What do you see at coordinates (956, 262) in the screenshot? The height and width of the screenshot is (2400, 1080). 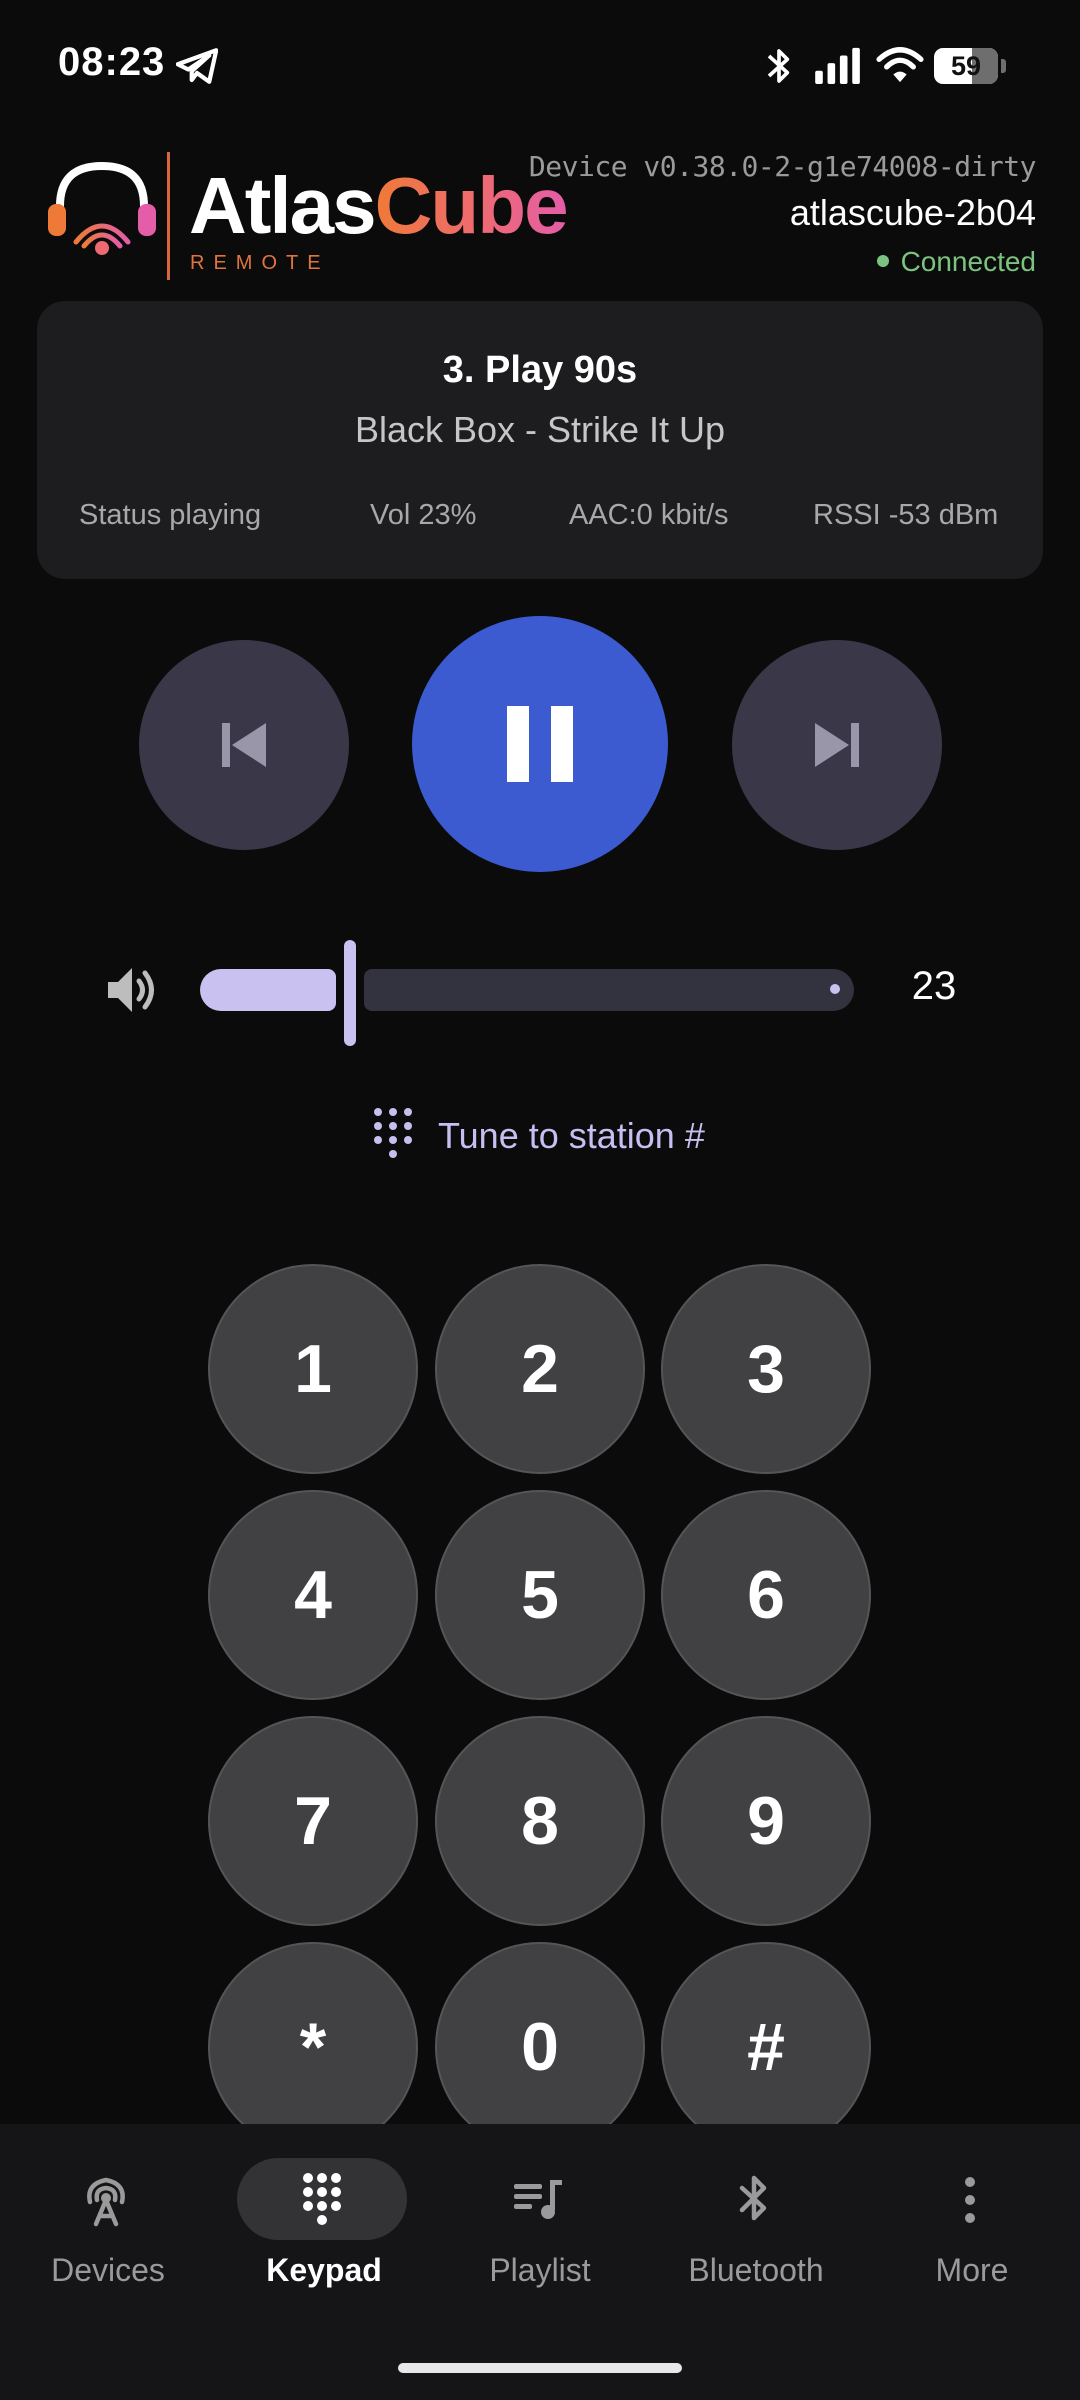 I see `connection-status: Connected` at bounding box center [956, 262].